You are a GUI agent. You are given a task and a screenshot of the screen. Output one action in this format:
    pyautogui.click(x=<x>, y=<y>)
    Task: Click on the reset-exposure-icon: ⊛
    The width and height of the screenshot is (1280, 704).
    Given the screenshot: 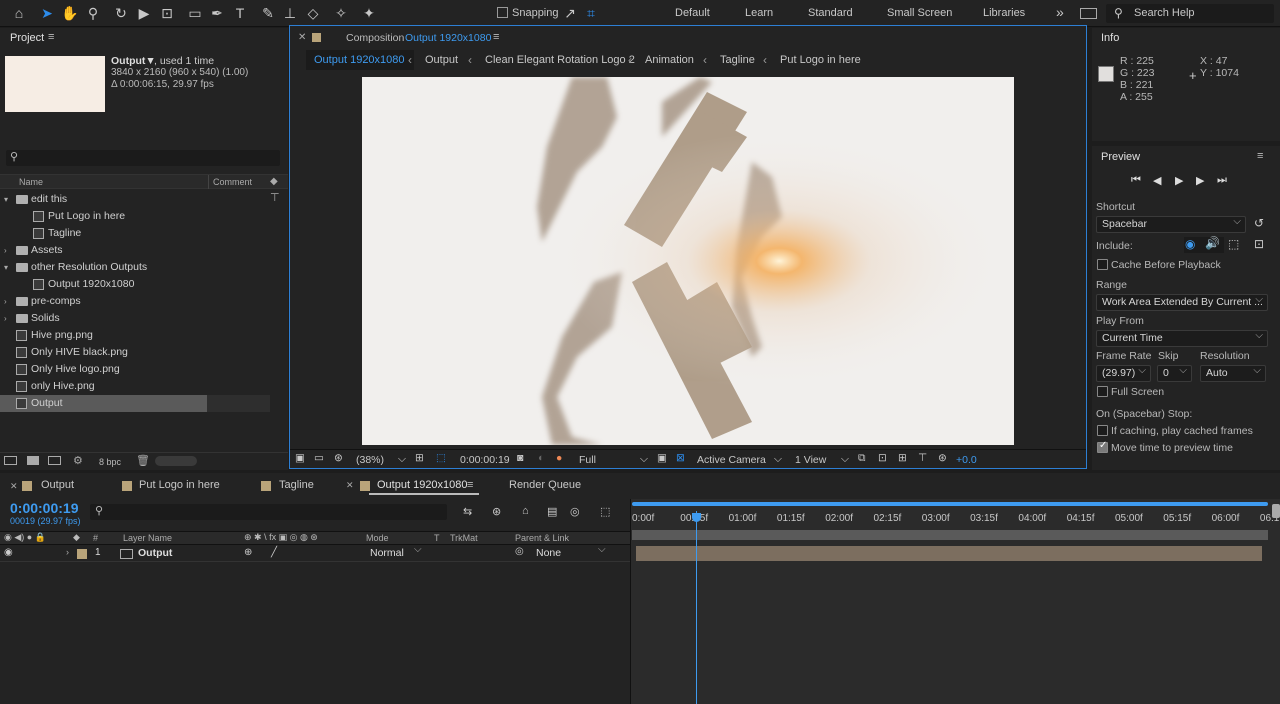 What is the action you would take?
    pyautogui.click(x=942, y=458)
    